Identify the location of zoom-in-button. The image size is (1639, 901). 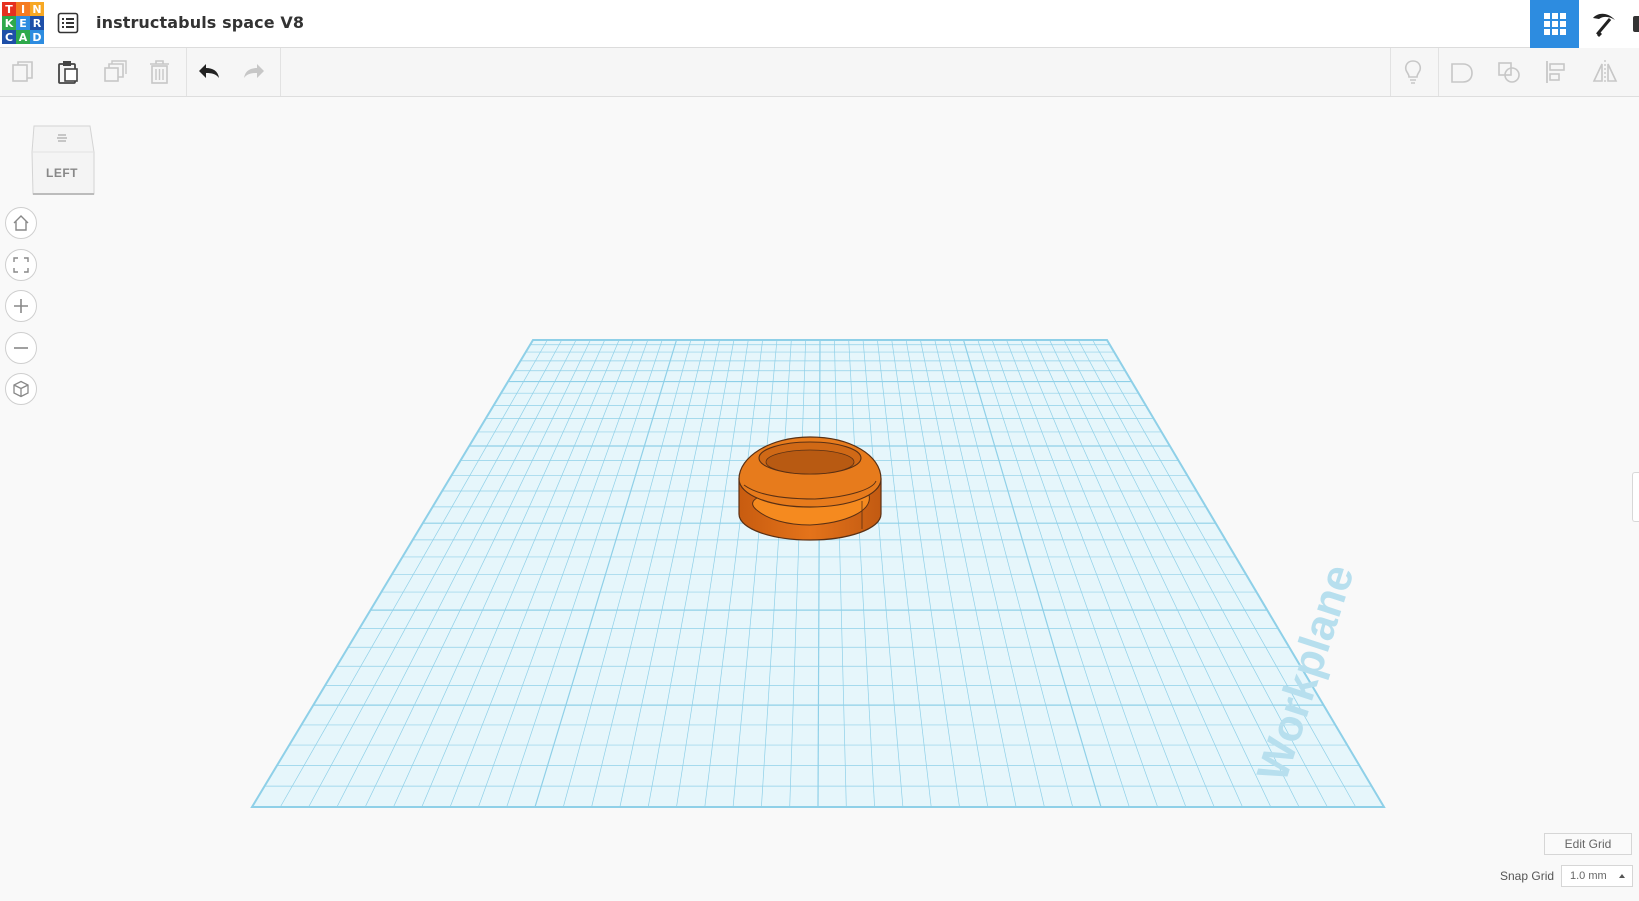
(21, 306).